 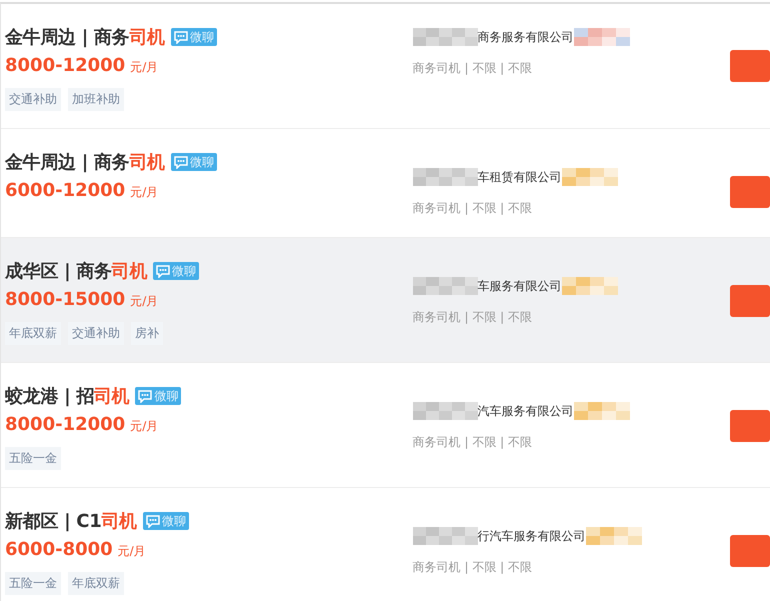 I want to click on salary: 8000-15000, so click(x=65, y=299).